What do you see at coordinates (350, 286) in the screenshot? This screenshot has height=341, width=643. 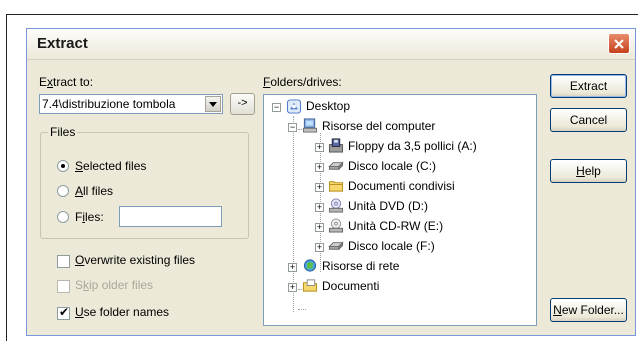 I see `tree-item-label: Documenti` at bounding box center [350, 286].